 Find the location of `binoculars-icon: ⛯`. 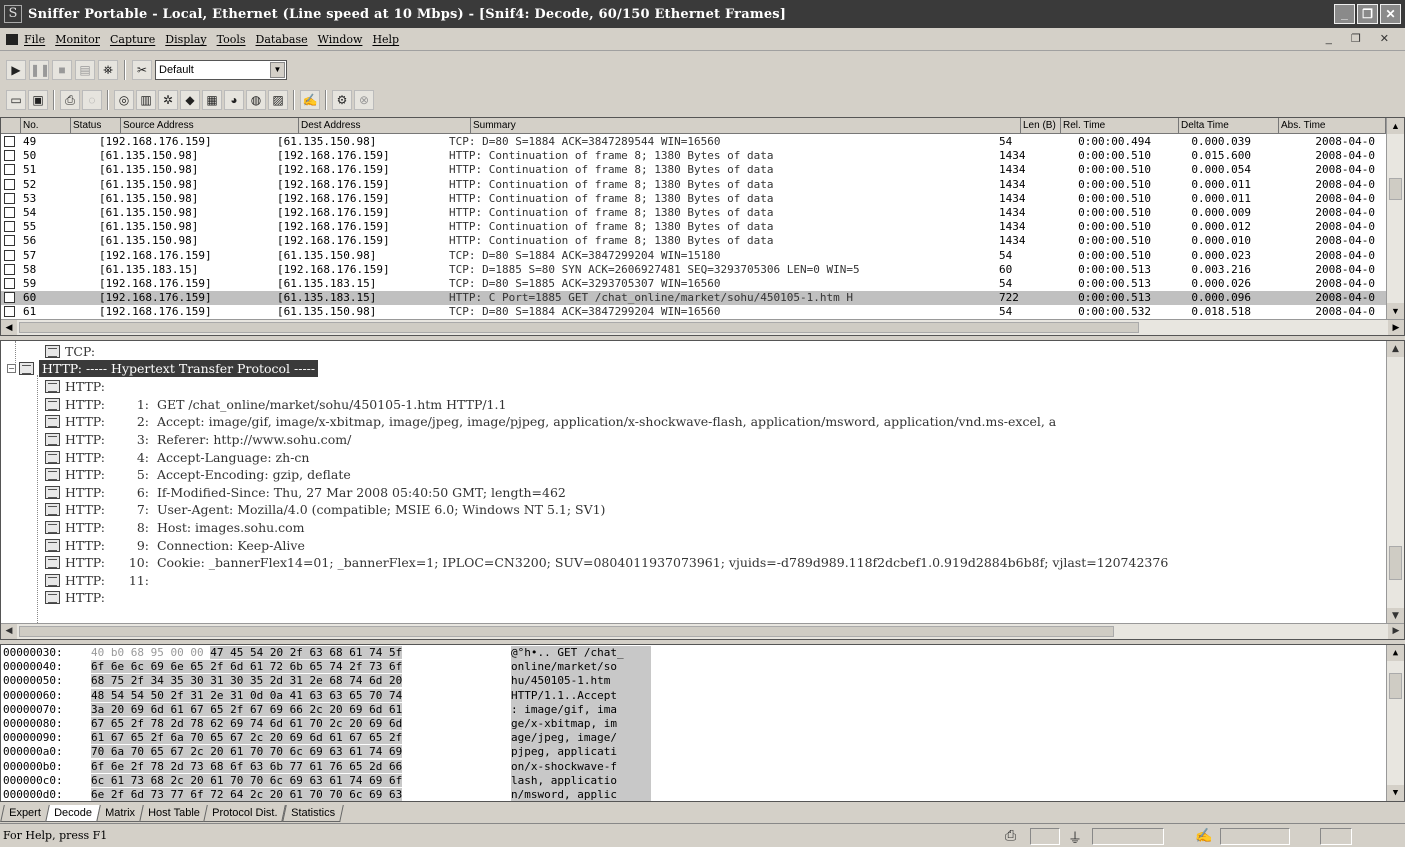

binoculars-icon: ⛯ is located at coordinates (108, 70).